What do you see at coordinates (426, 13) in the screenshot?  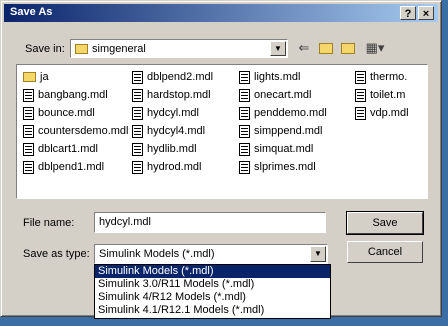 I see `close-button: ×` at bounding box center [426, 13].